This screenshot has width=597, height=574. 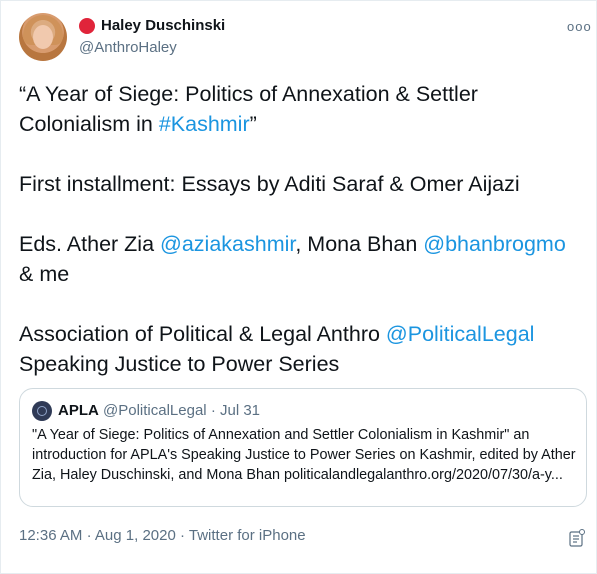 What do you see at coordinates (494, 244) in the screenshot?
I see `mention-link: @bhanbrogmo` at bounding box center [494, 244].